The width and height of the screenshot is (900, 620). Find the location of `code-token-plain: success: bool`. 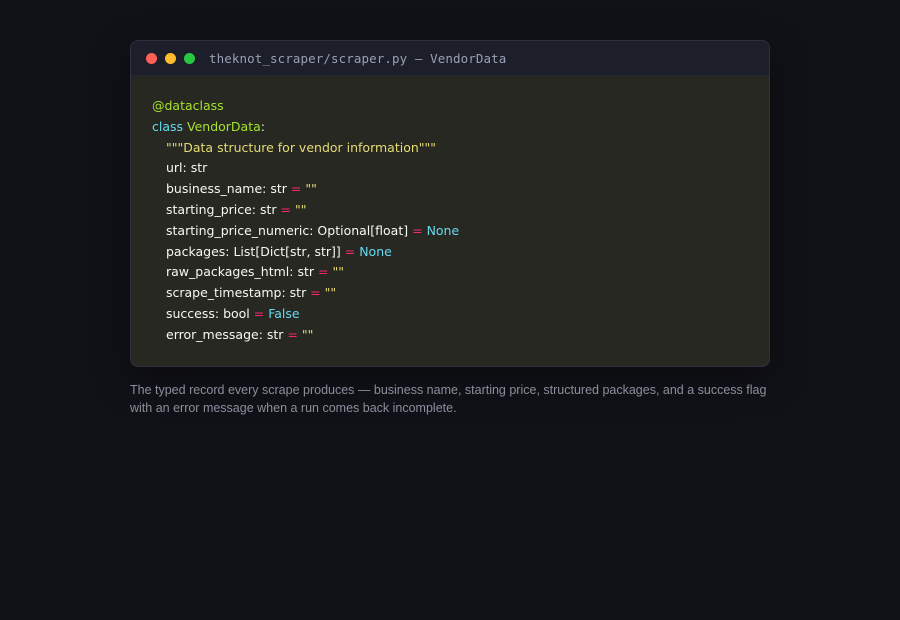

code-token-plain: success: bool is located at coordinates (210, 313).